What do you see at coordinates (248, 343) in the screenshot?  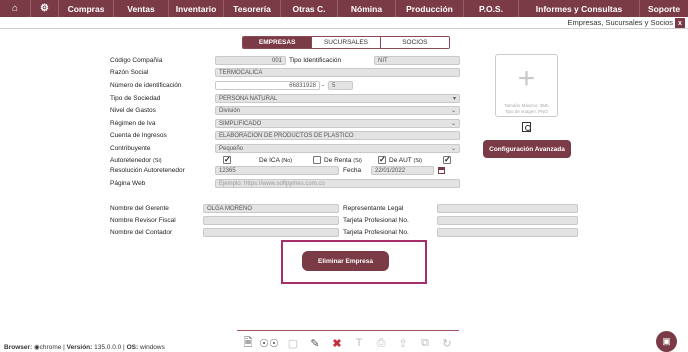 I see `new-document-icon: 🗎` at bounding box center [248, 343].